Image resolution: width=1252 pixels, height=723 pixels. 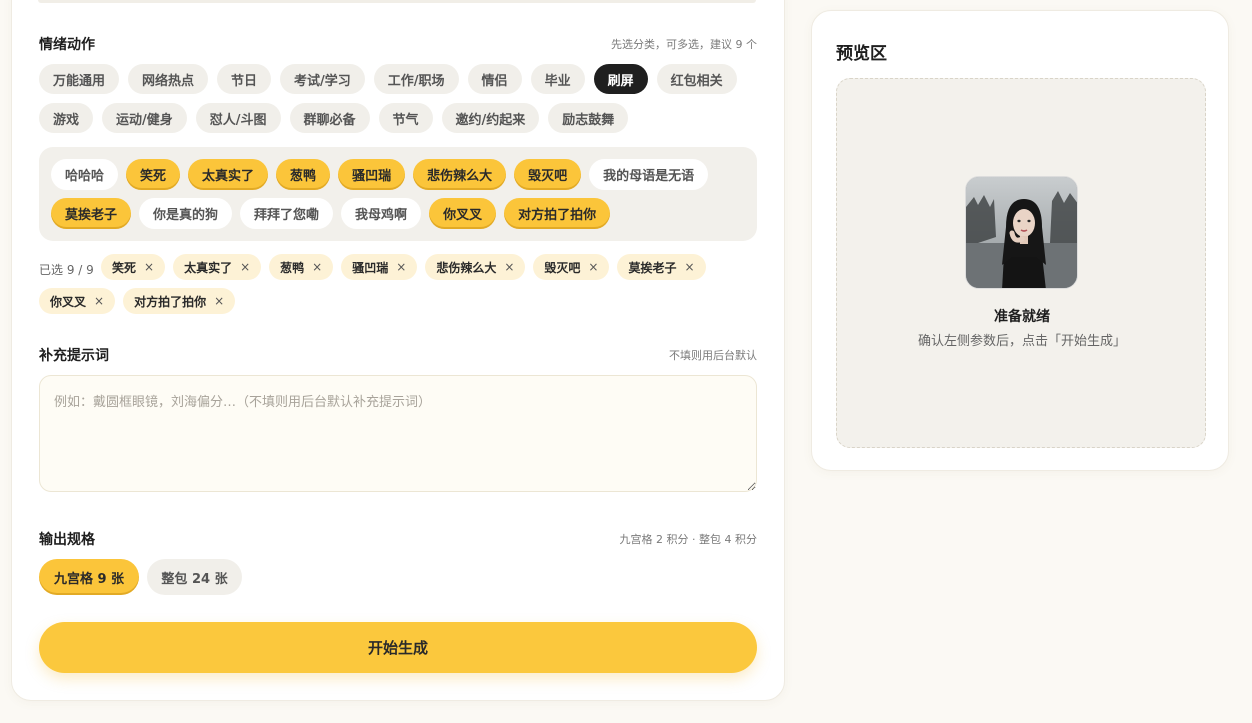 What do you see at coordinates (292, 267) in the screenshot?
I see `selected-tag-label: 葱鸭` at bounding box center [292, 267].